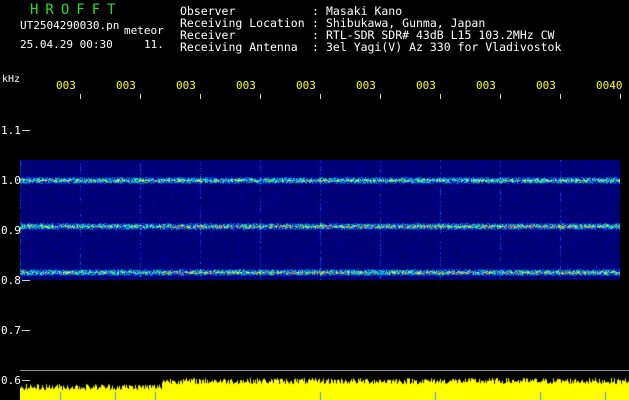 The image size is (629, 400). I want to click on meteor-count: 11., so click(154, 44).